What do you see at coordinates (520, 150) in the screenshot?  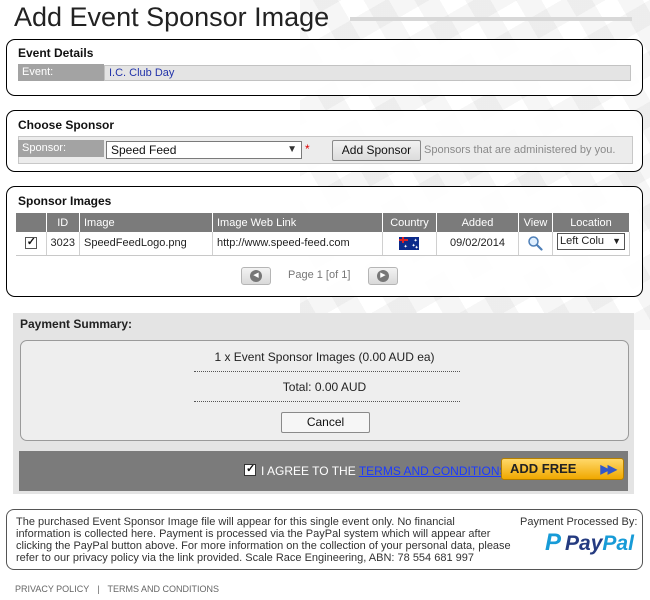 I see `sponsor-hint: Sponsors that are administered by you.` at bounding box center [520, 150].